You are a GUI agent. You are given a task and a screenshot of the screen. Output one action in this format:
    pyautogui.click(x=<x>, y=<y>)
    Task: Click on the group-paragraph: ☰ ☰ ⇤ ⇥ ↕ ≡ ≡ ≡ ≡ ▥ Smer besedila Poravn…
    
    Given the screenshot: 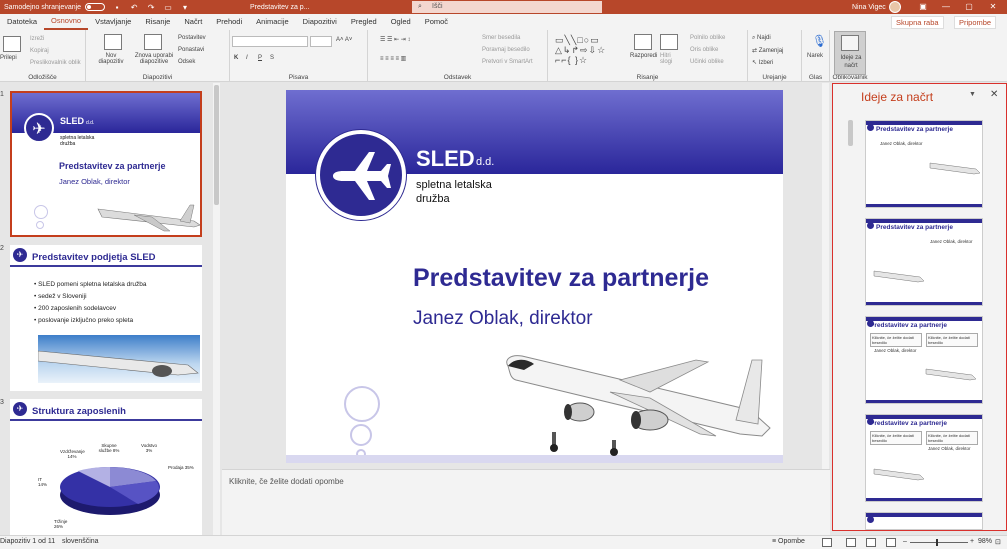 What is the action you would take?
    pyautogui.click(x=458, y=56)
    